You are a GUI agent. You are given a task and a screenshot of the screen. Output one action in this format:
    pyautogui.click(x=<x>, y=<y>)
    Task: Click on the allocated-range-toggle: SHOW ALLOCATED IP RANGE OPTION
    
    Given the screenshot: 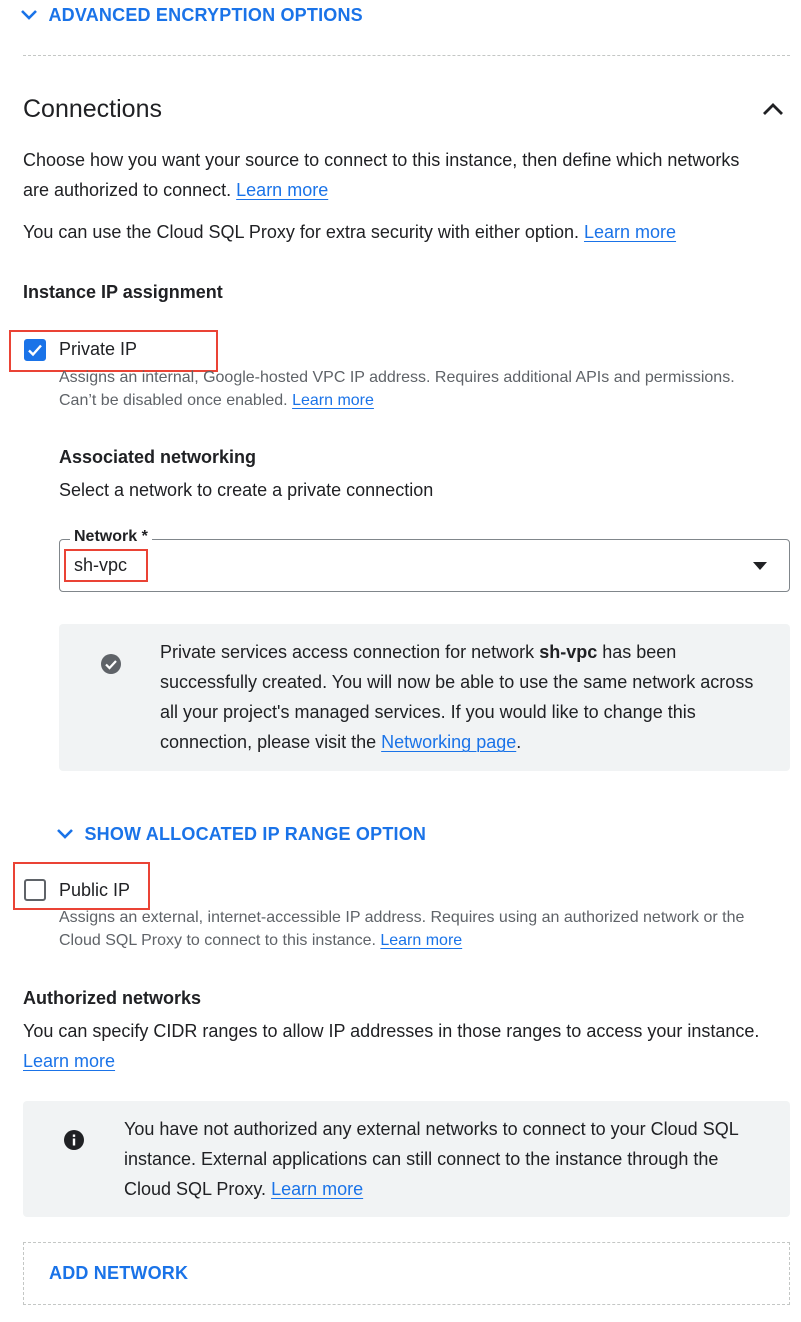 What is the action you would take?
    pyautogui.click(x=241, y=834)
    